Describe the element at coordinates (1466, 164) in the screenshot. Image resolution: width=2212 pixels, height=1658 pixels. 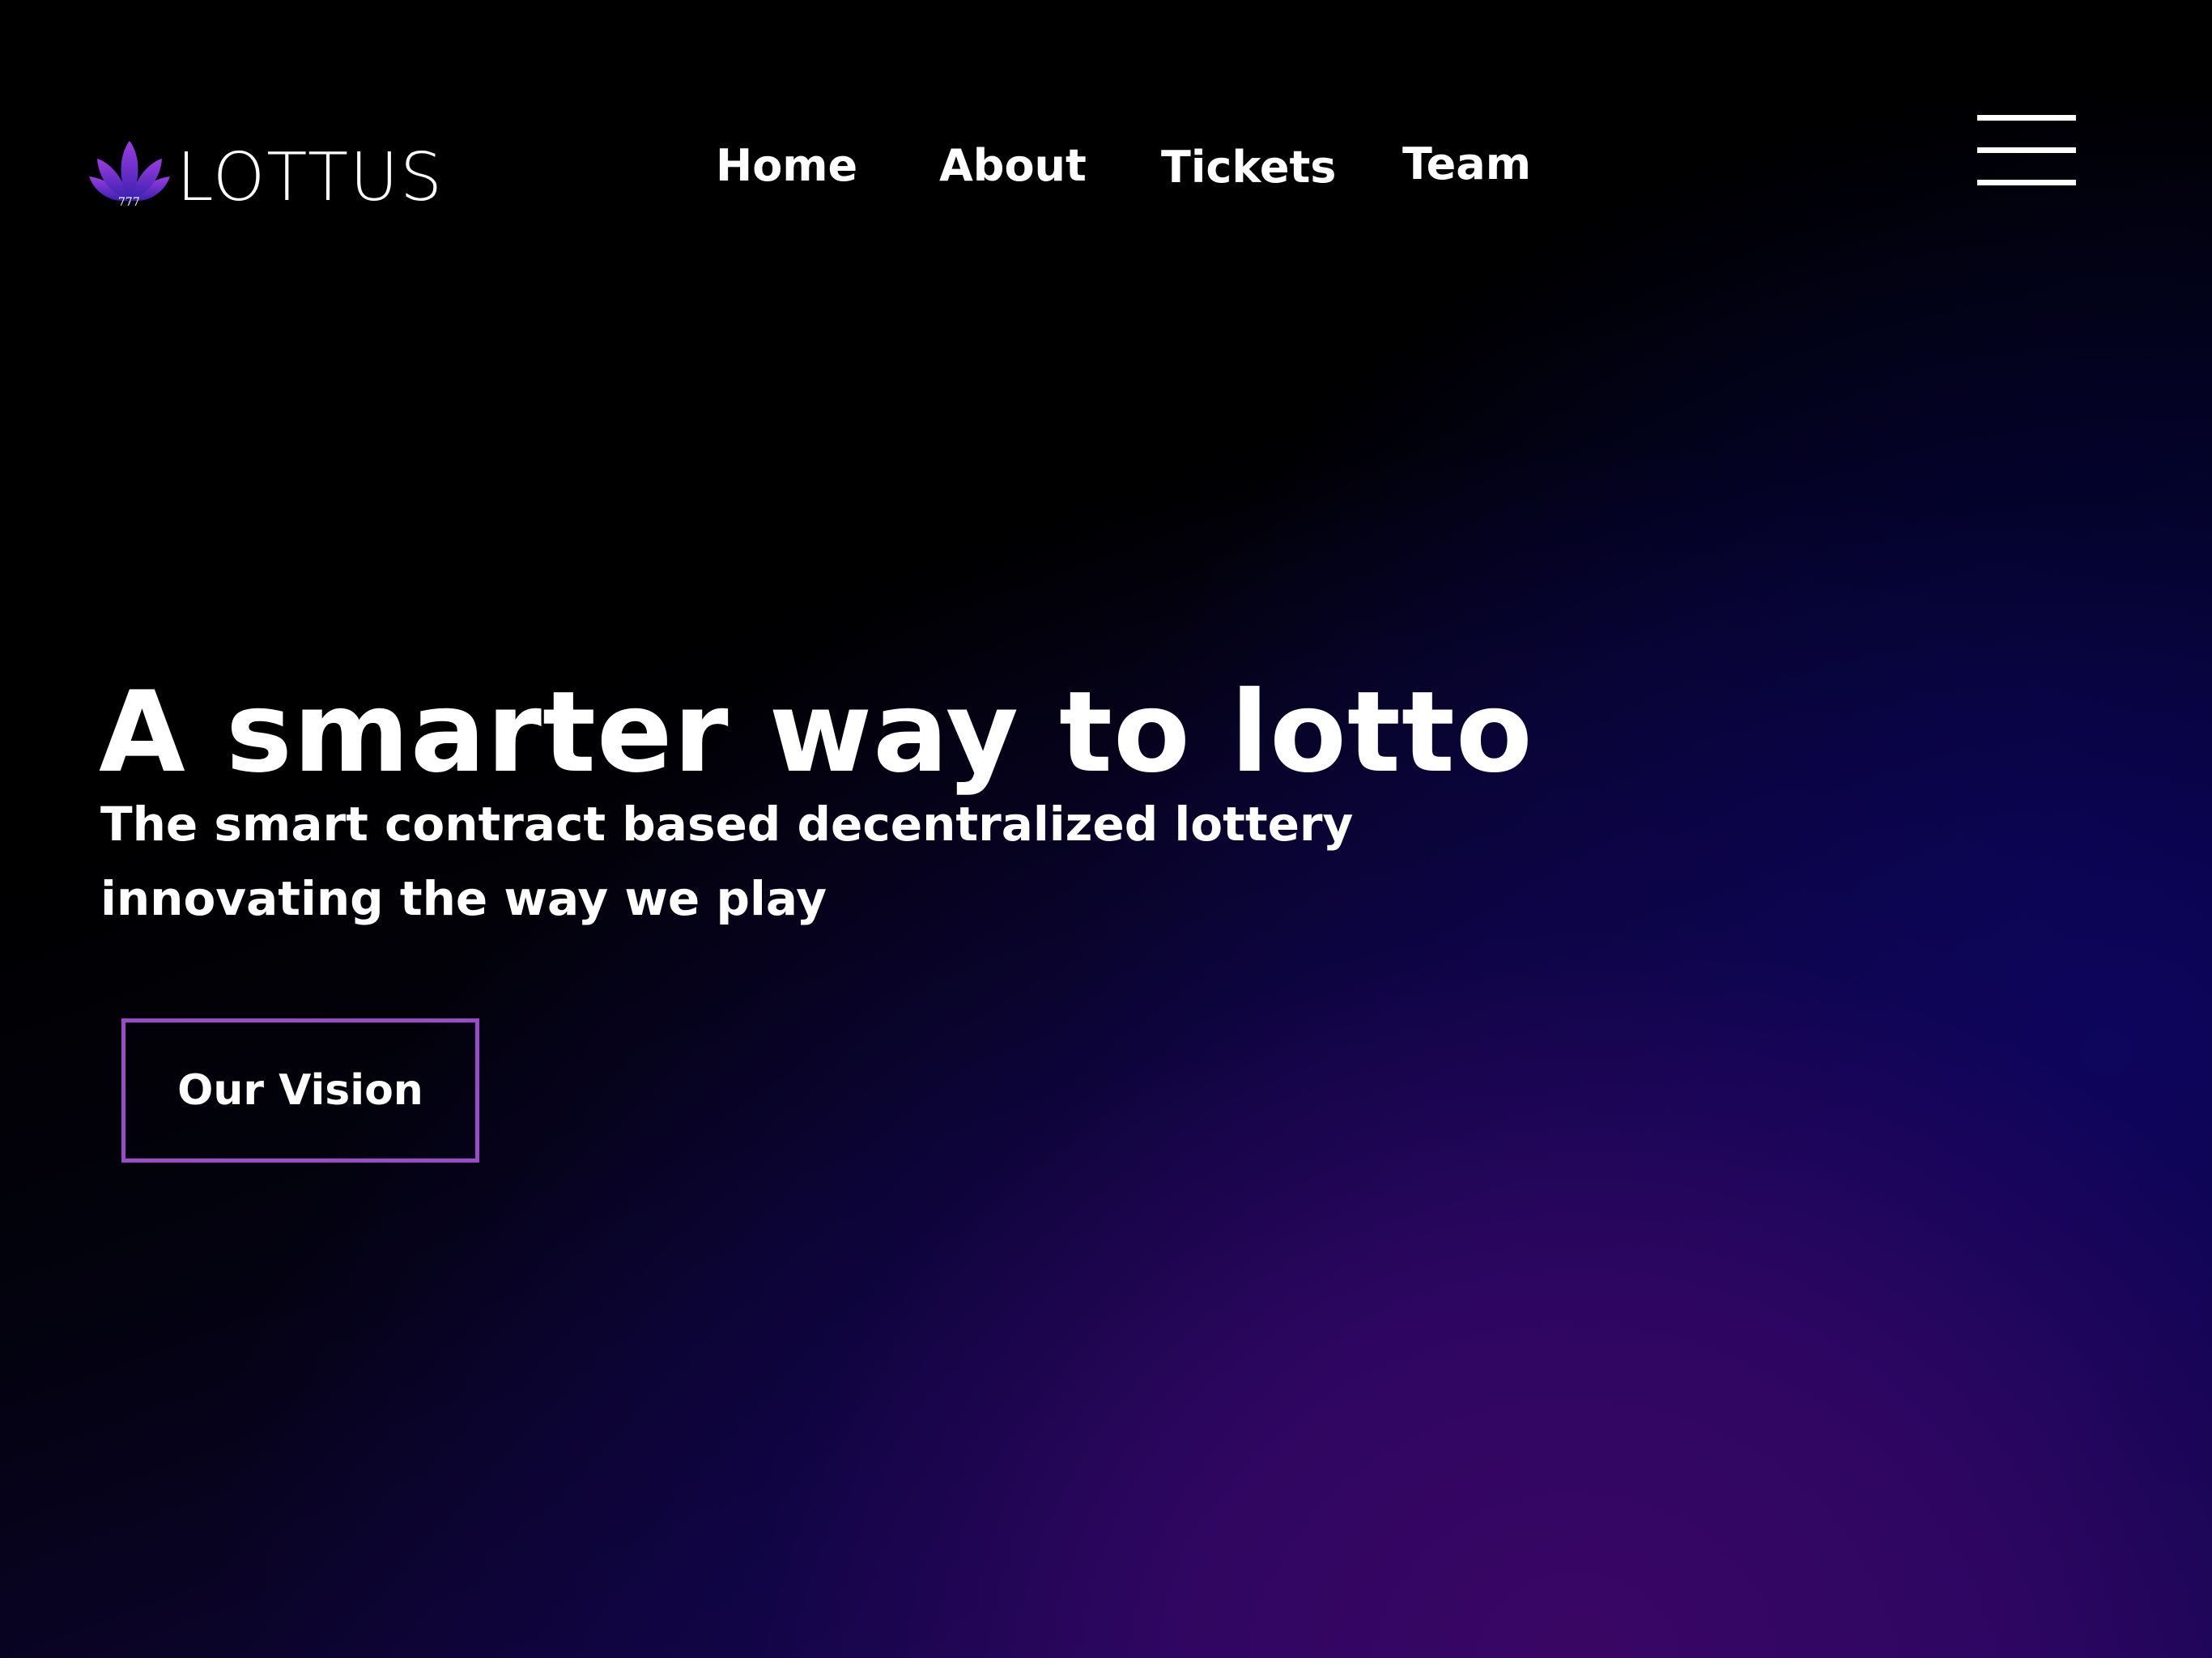
I see `nav-link-team: Team` at that location.